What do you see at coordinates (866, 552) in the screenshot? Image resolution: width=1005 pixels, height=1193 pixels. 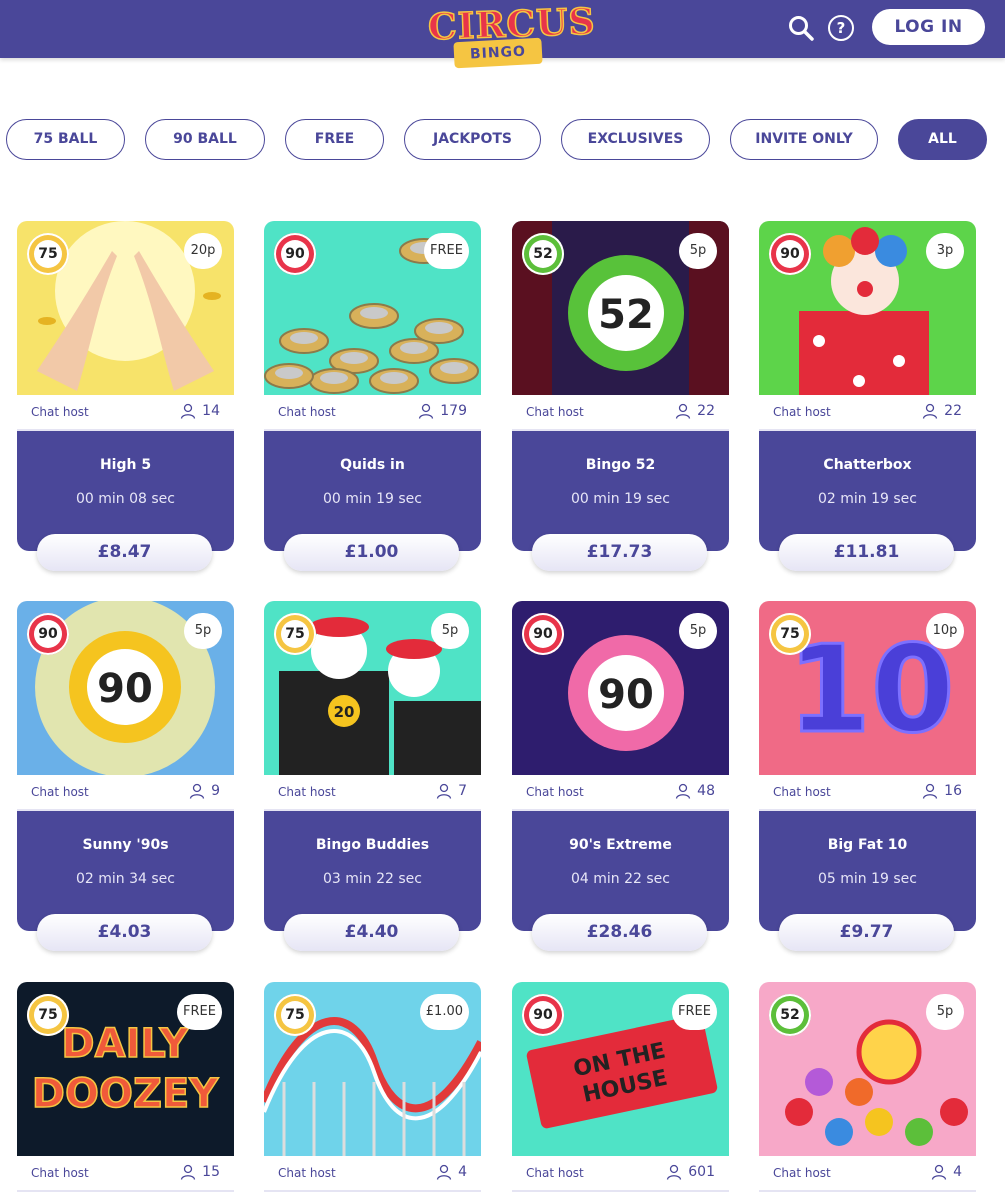 I see `jackpot-button: £11.81` at bounding box center [866, 552].